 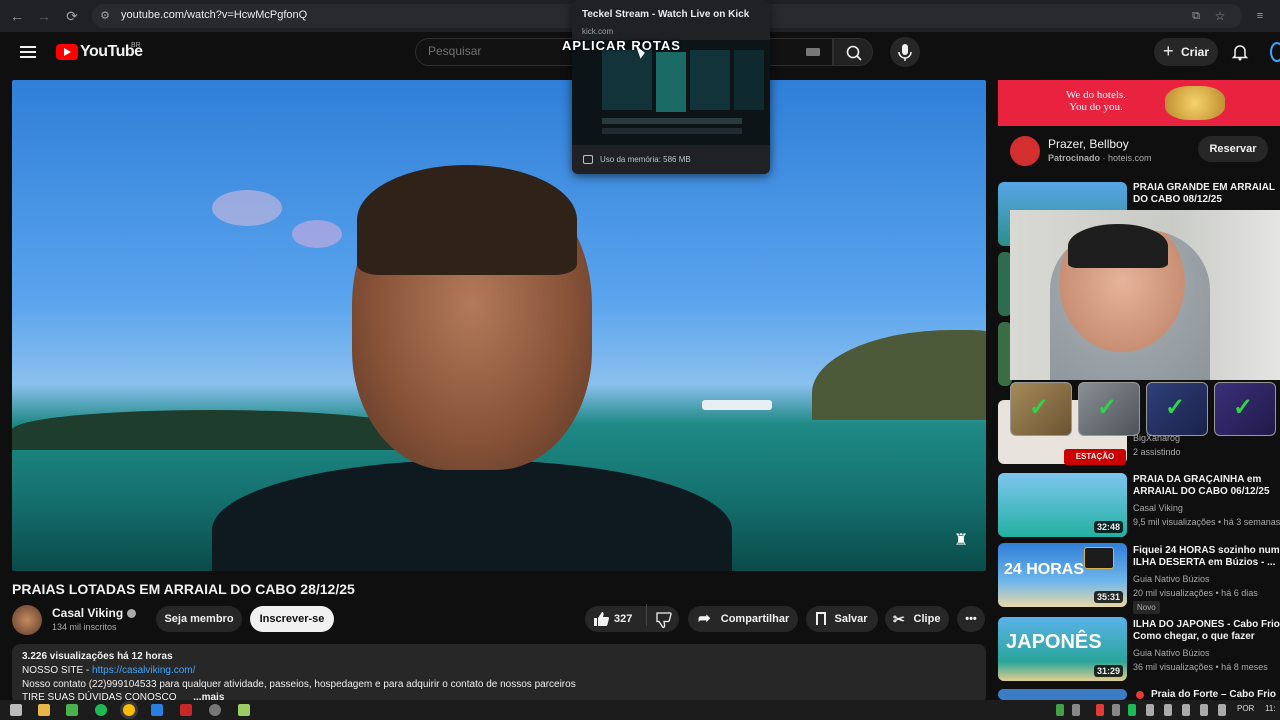 What do you see at coordinates (1275, 52) in the screenshot?
I see `account-avatar` at bounding box center [1275, 52].